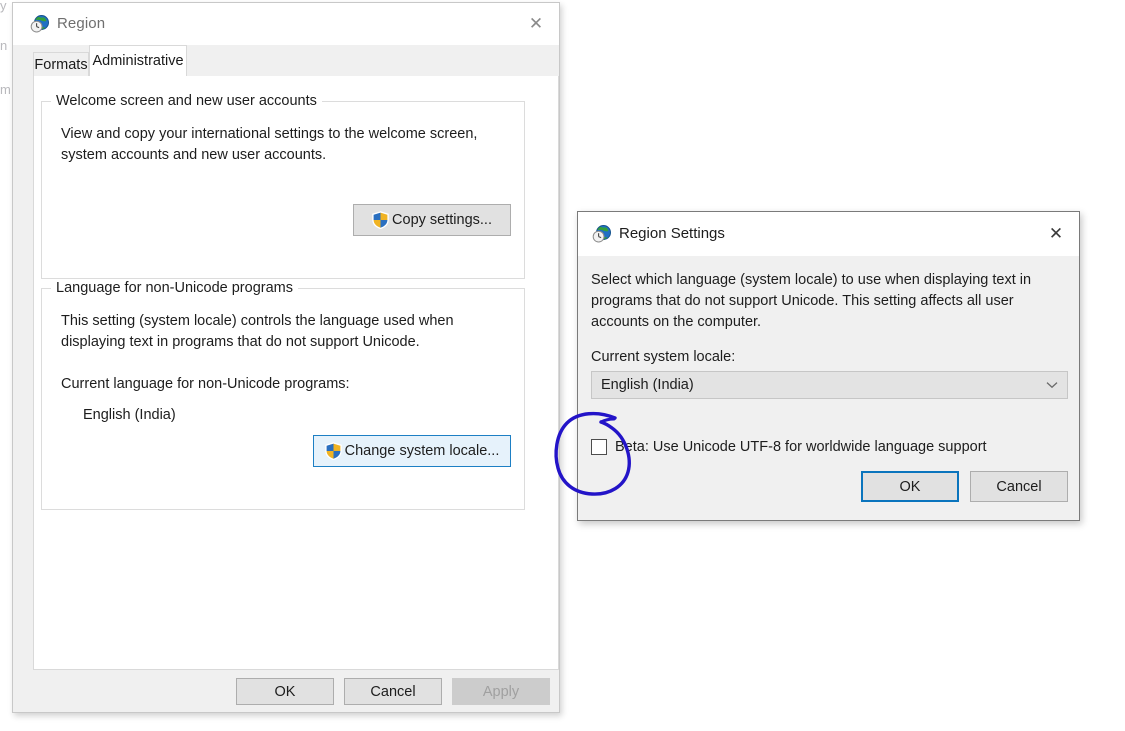  What do you see at coordinates (174, 288) in the screenshot?
I see `non-unicode-language-legend: Language for non-Unicode programs` at bounding box center [174, 288].